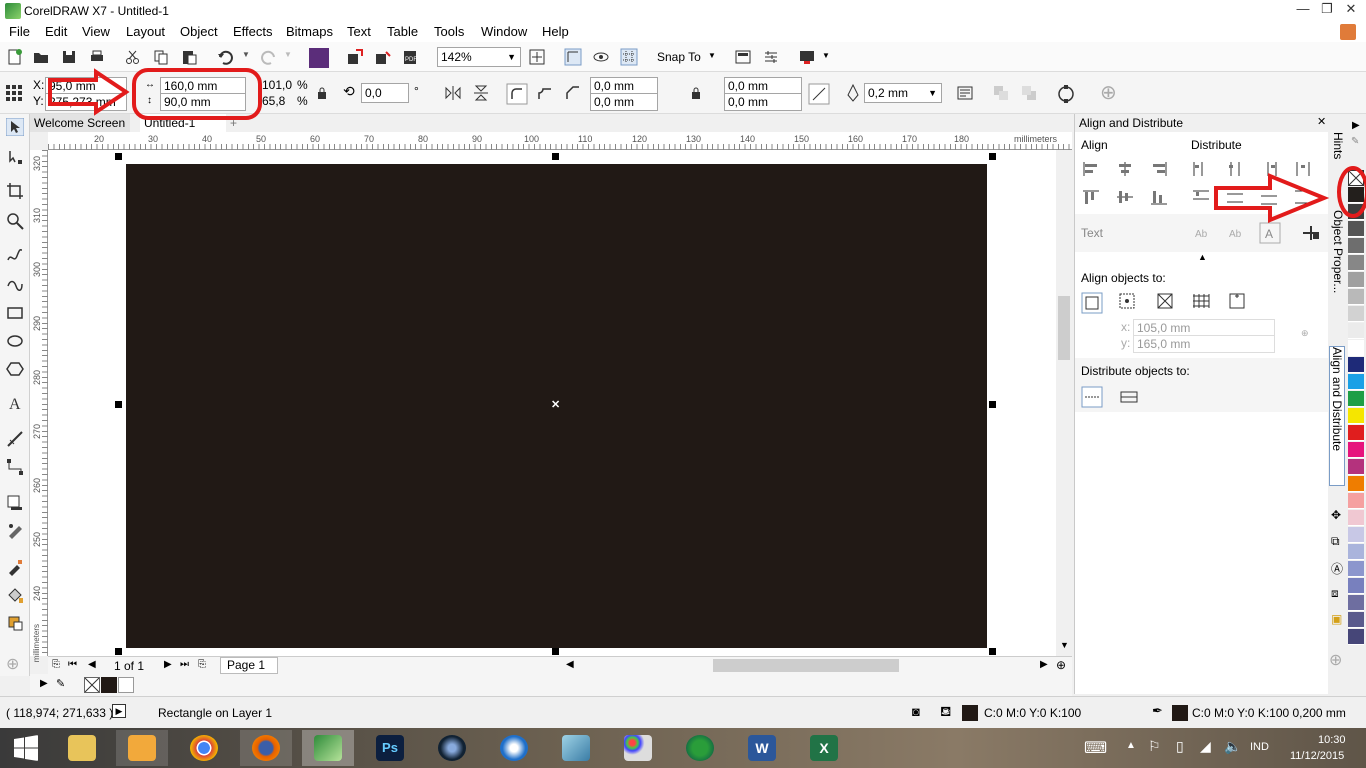 The image size is (1366, 768). Describe the element at coordinates (202, 664) in the screenshot. I see `add-page-icon: ⎘` at that location.